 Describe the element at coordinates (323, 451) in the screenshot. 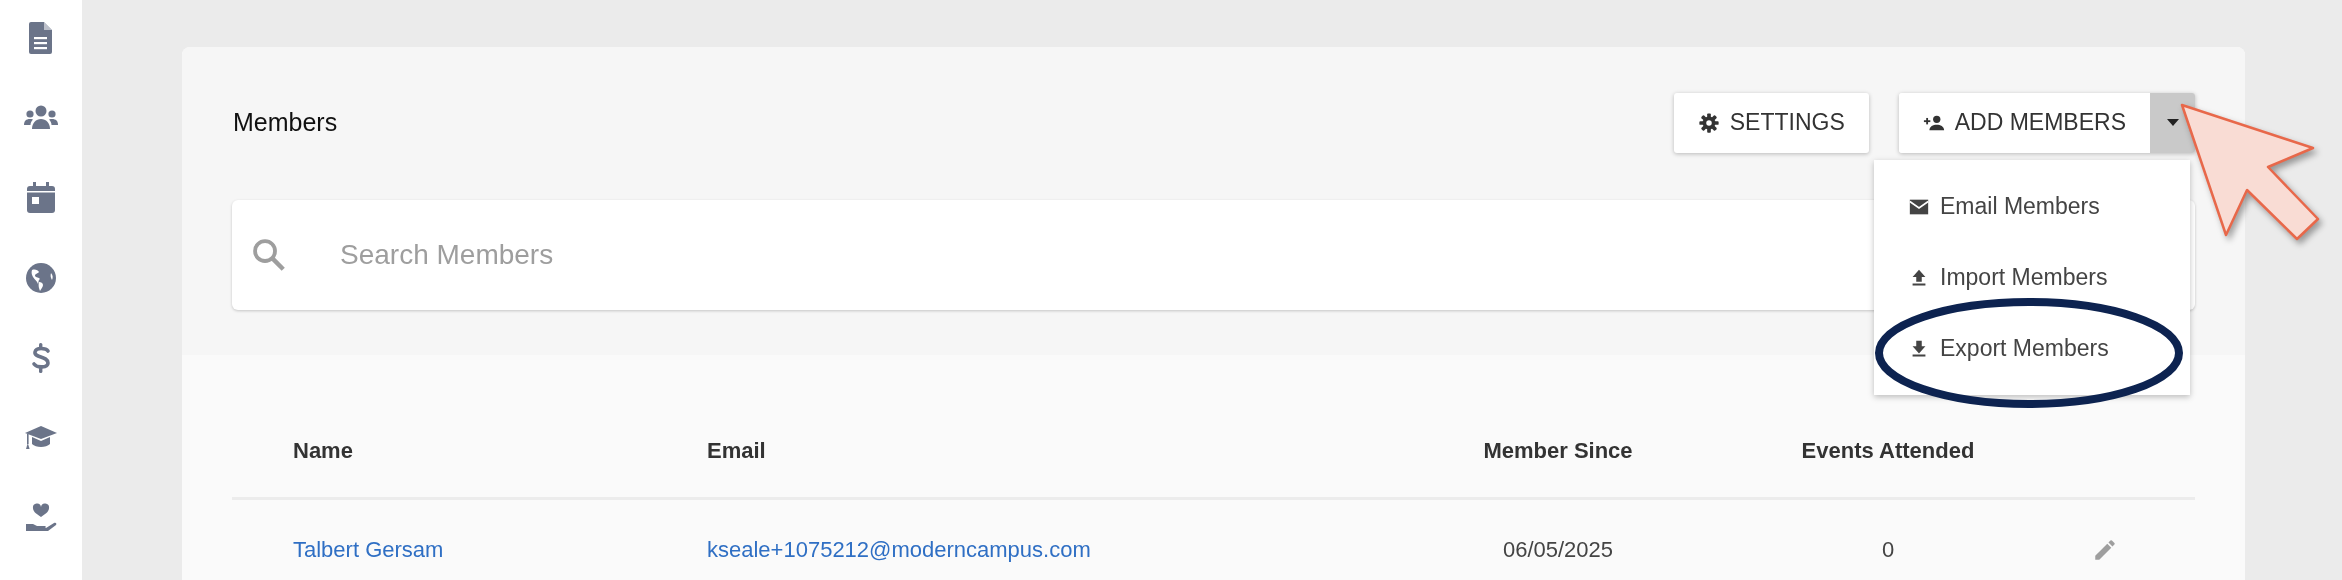

I see `column-header: Name` at that location.